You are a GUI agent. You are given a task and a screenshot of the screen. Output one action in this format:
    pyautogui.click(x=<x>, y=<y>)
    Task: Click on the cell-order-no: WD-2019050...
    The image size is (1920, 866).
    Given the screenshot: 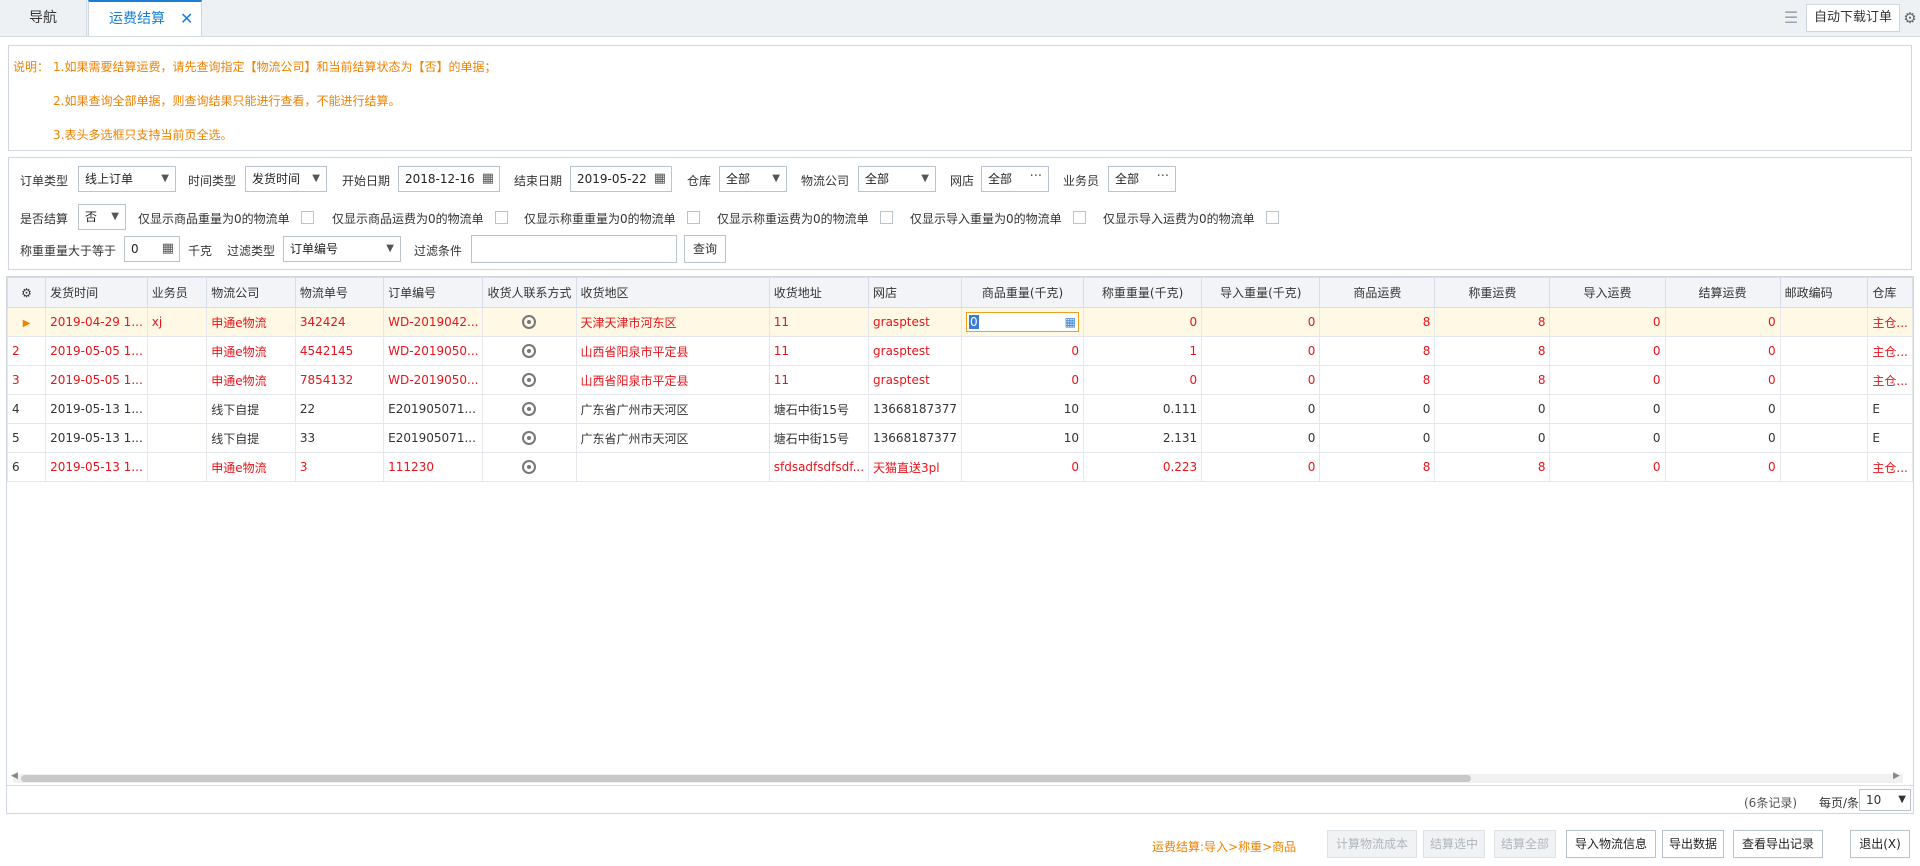 What is the action you would take?
    pyautogui.click(x=433, y=380)
    